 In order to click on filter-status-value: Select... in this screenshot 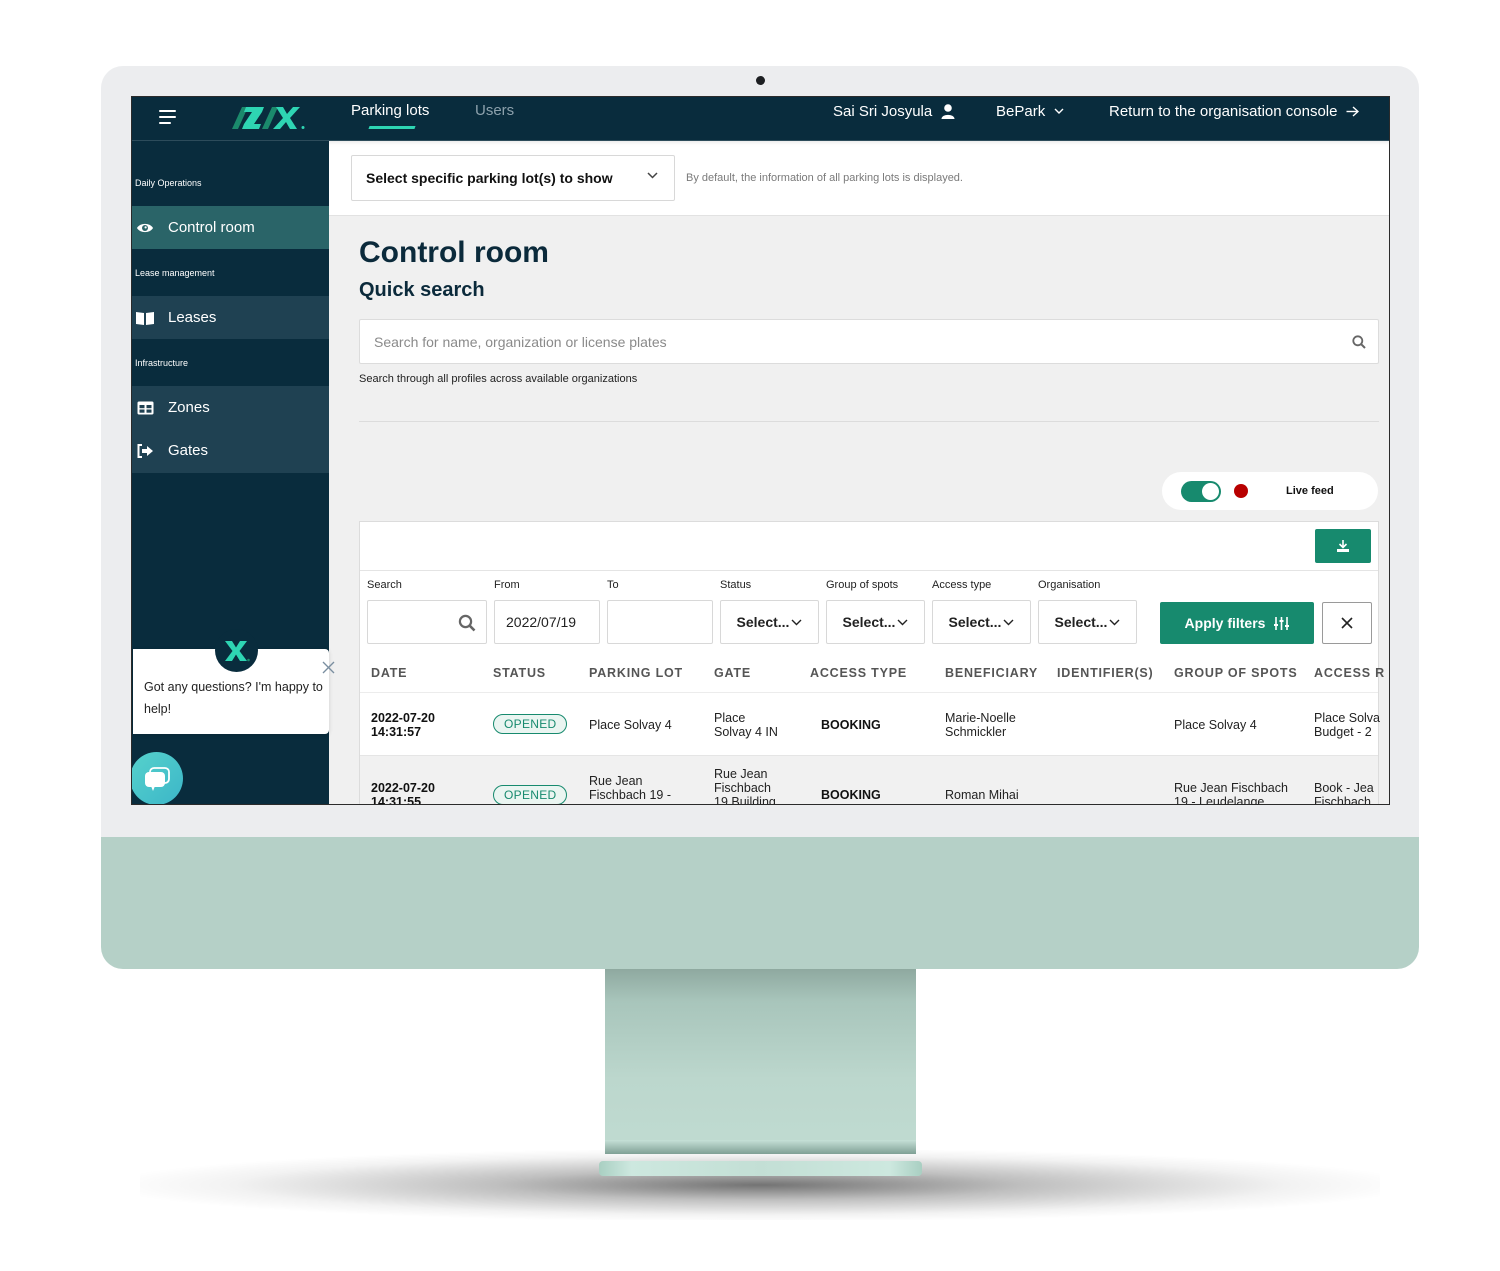, I will do `click(763, 622)`.